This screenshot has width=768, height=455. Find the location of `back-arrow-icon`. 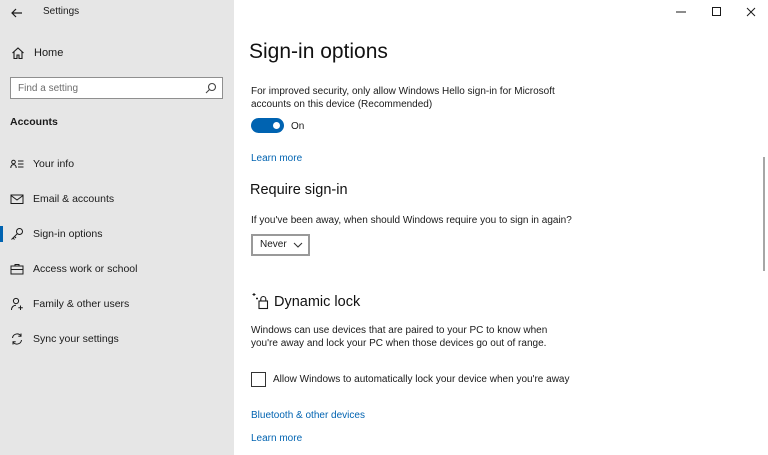

back-arrow-icon is located at coordinates (16, 13).